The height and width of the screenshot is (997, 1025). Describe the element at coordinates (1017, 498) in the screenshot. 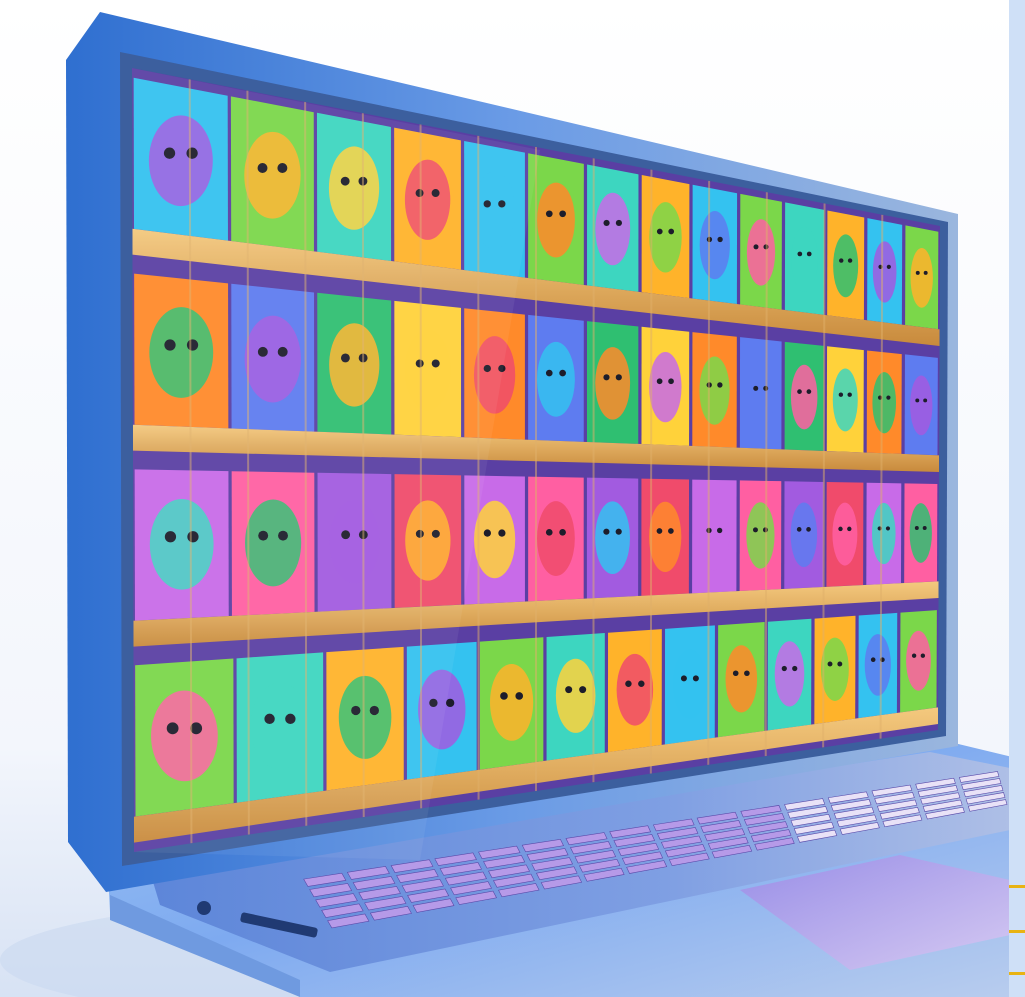

I see `right-edge-strip` at that location.